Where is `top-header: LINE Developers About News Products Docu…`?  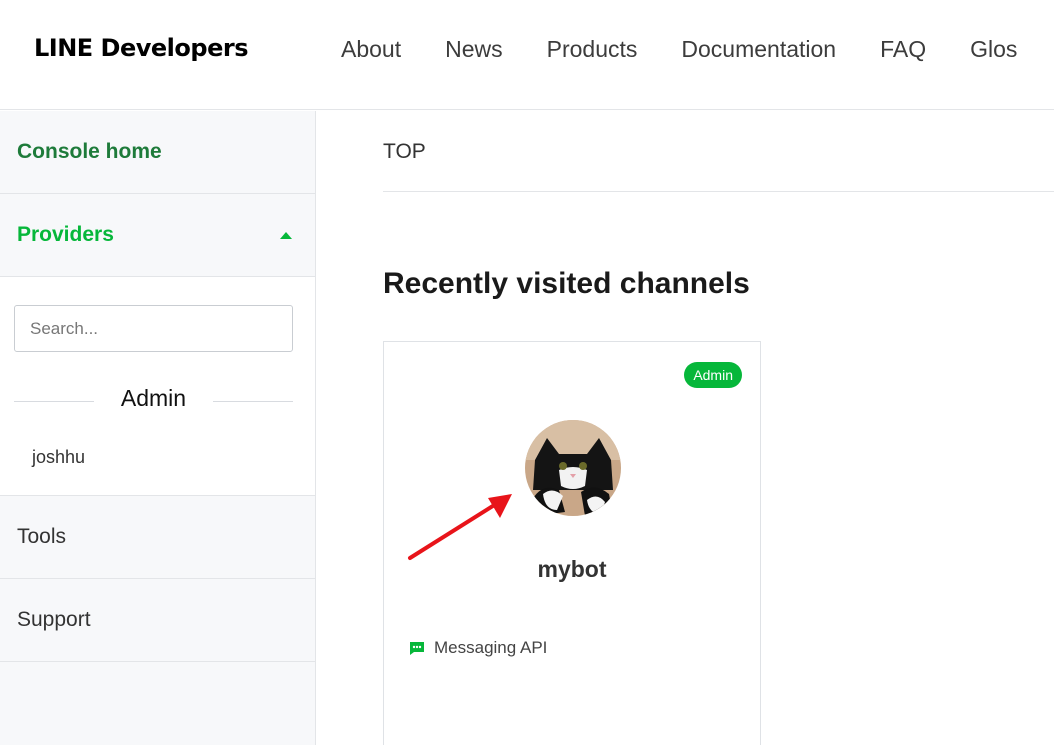 top-header: LINE Developers About News Products Docu… is located at coordinates (527, 55).